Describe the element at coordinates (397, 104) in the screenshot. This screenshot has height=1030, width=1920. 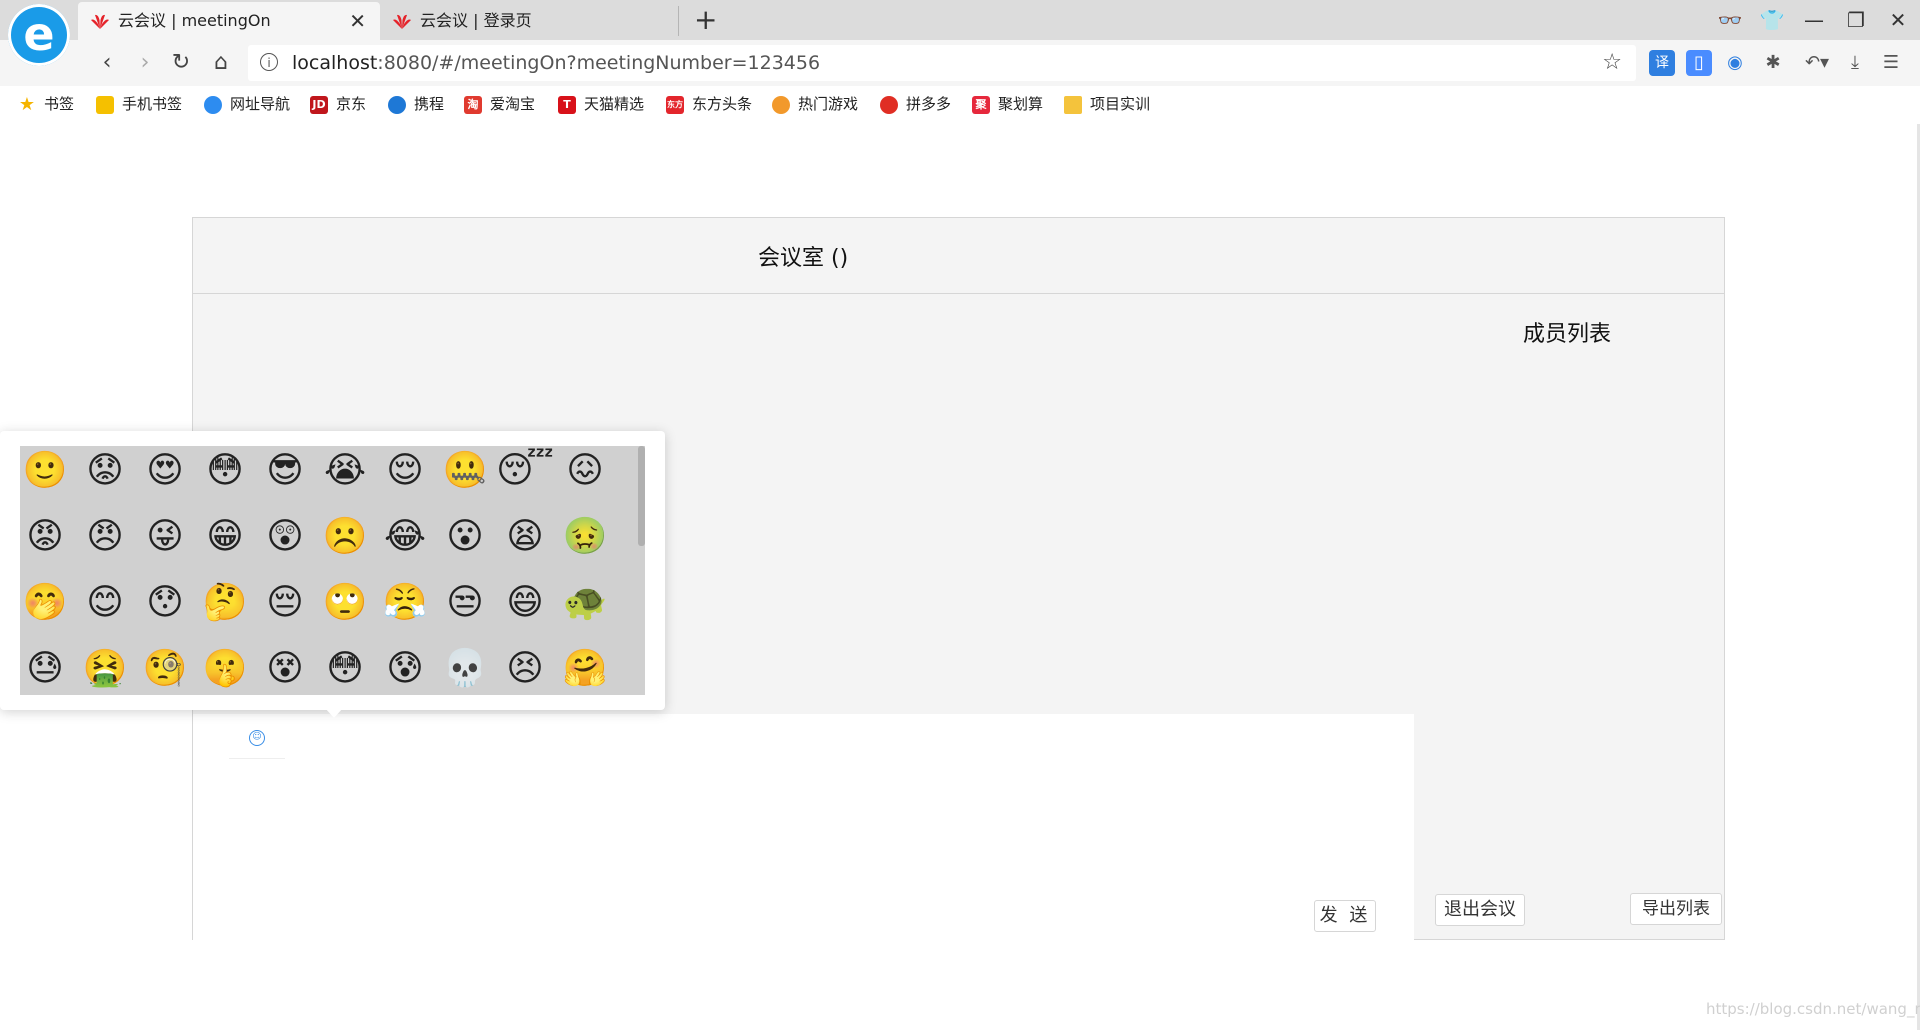
I see `ctrip-icon` at that location.